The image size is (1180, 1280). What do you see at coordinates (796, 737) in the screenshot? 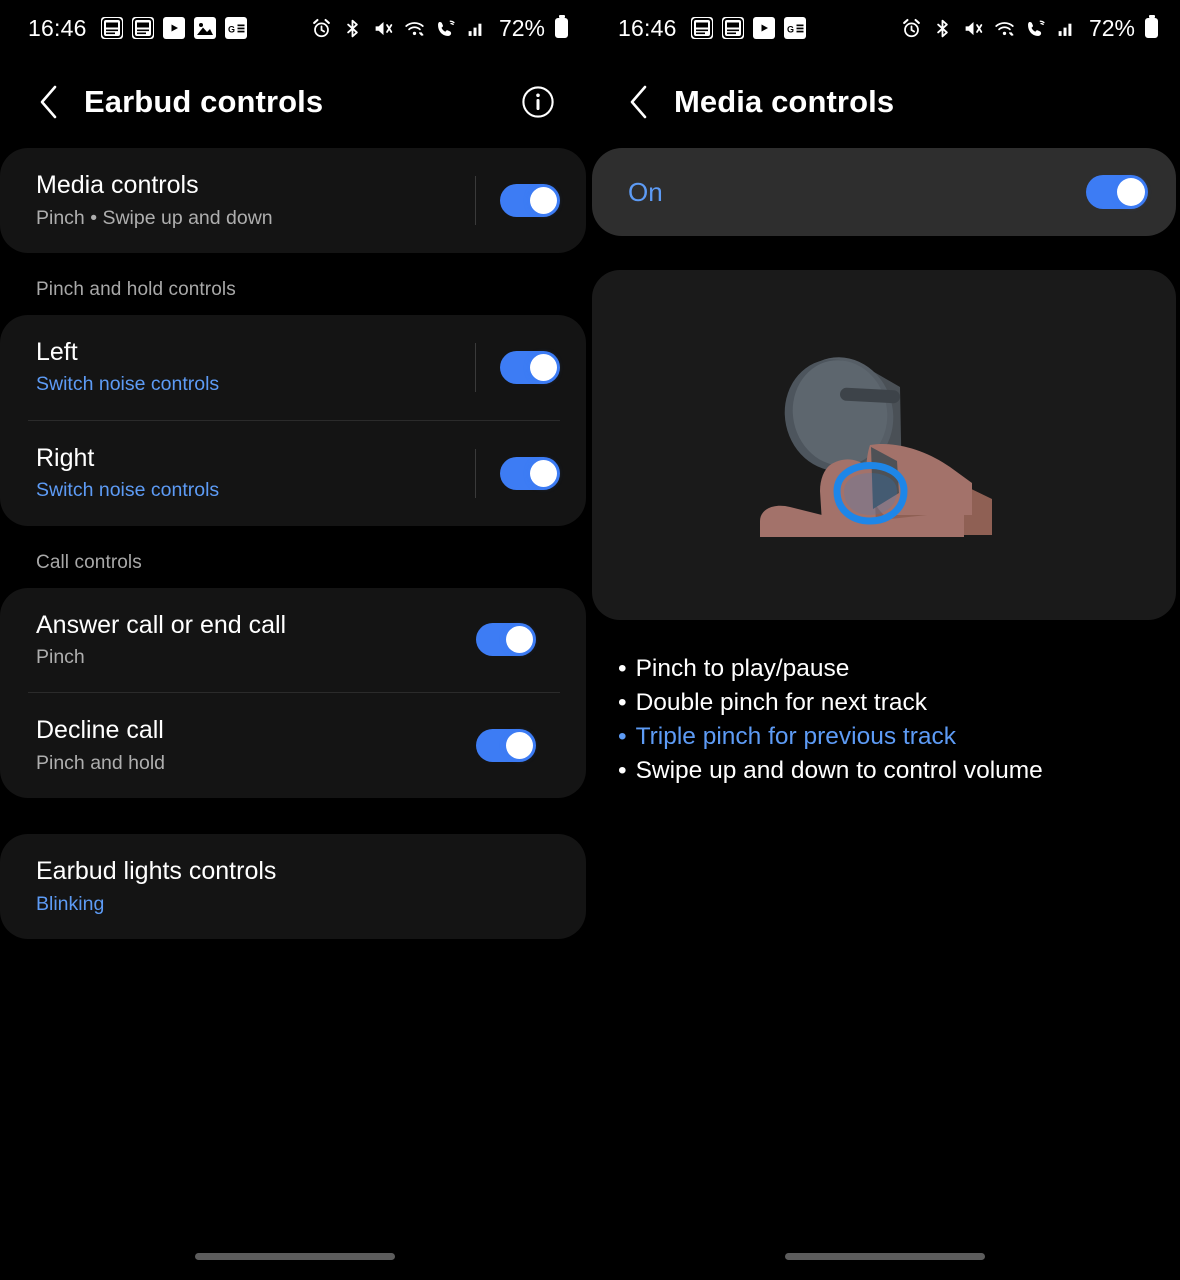
I see `bullet-text: Triple pinch for previous track` at bounding box center [796, 737].